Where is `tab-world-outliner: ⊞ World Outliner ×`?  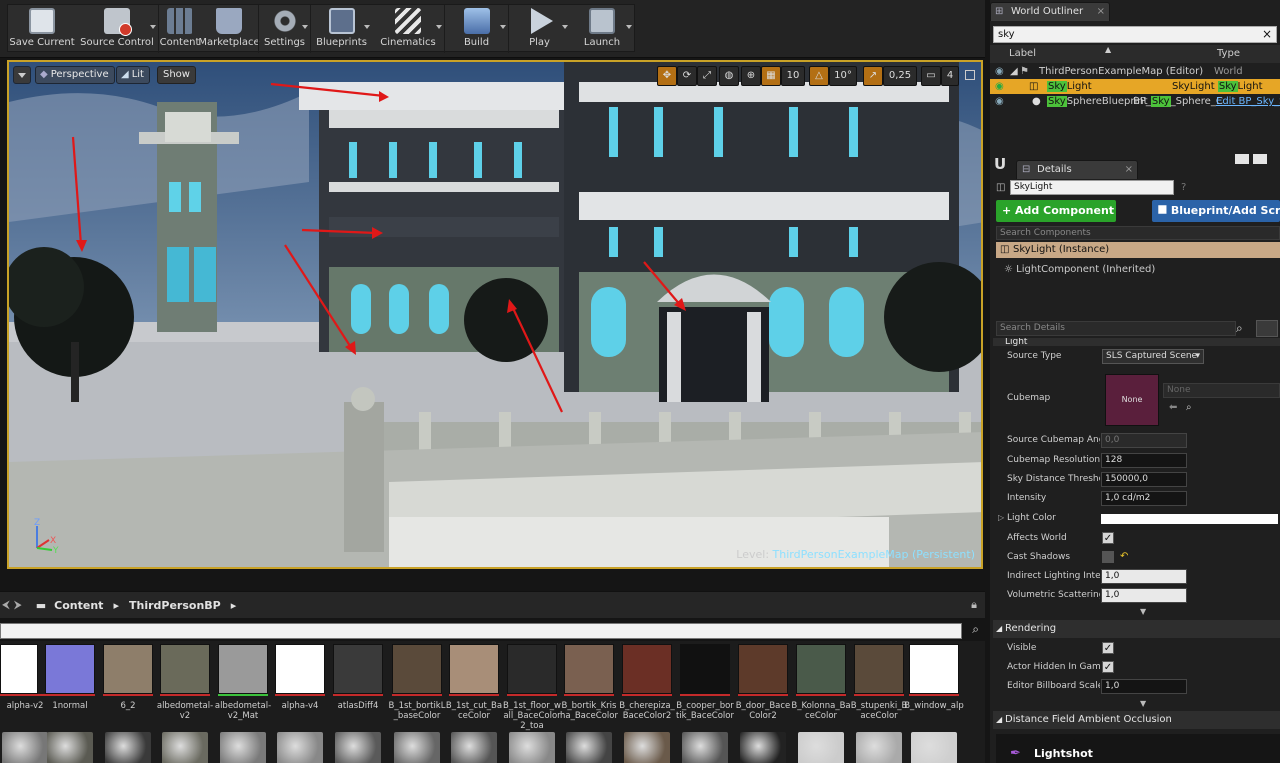
tab-world-outliner: ⊞ World Outliner × is located at coordinates (1050, 11).